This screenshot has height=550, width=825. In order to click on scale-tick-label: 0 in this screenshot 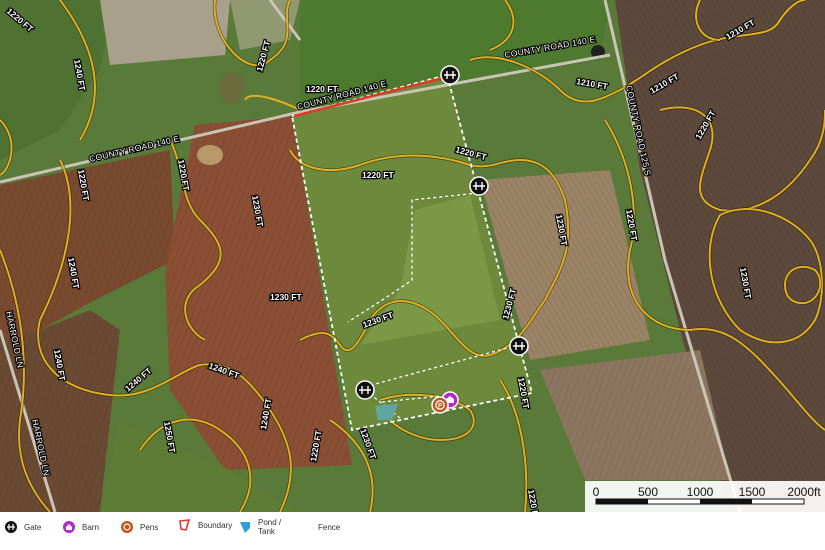, I will do `click(596, 492)`.